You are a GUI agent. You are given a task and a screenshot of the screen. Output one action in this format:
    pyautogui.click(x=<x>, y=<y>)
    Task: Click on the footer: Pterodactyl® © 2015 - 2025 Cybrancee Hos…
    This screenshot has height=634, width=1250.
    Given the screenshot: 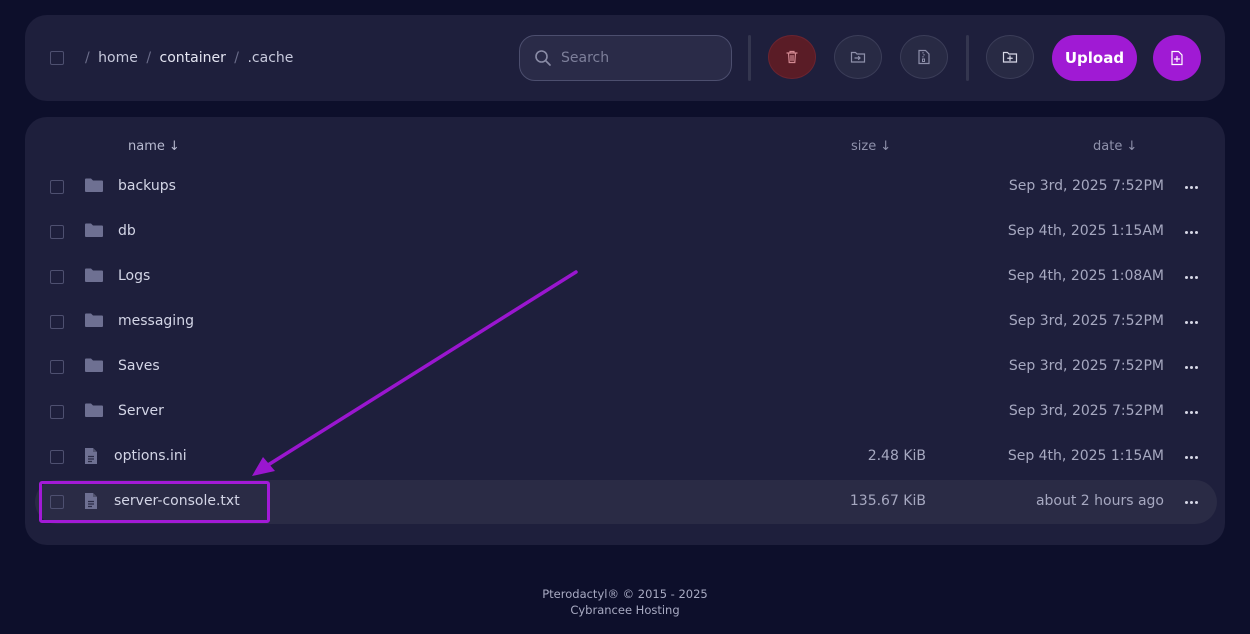 What is the action you would take?
    pyautogui.click(x=625, y=602)
    